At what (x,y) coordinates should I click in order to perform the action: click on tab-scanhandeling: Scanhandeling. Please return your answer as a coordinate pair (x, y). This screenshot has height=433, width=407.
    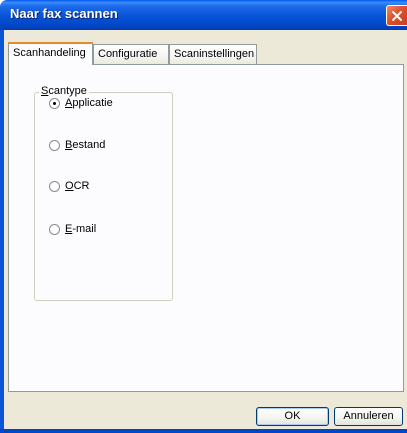
    Looking at the image, I should click on (50, 53).